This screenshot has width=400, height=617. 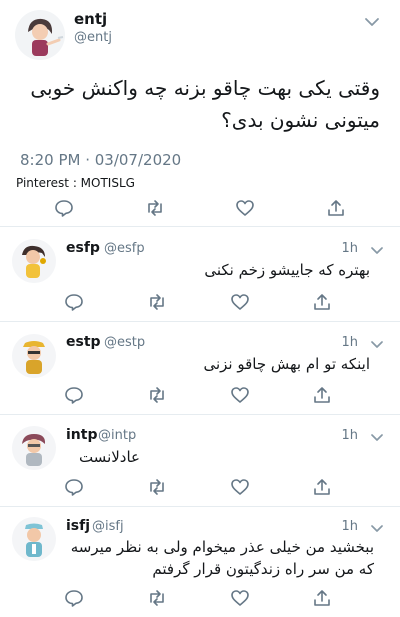 What do you see at coordinates (108, 526) in the screenshot?
I see `reply-handle: @isfj` at bounding box center [108, 526].